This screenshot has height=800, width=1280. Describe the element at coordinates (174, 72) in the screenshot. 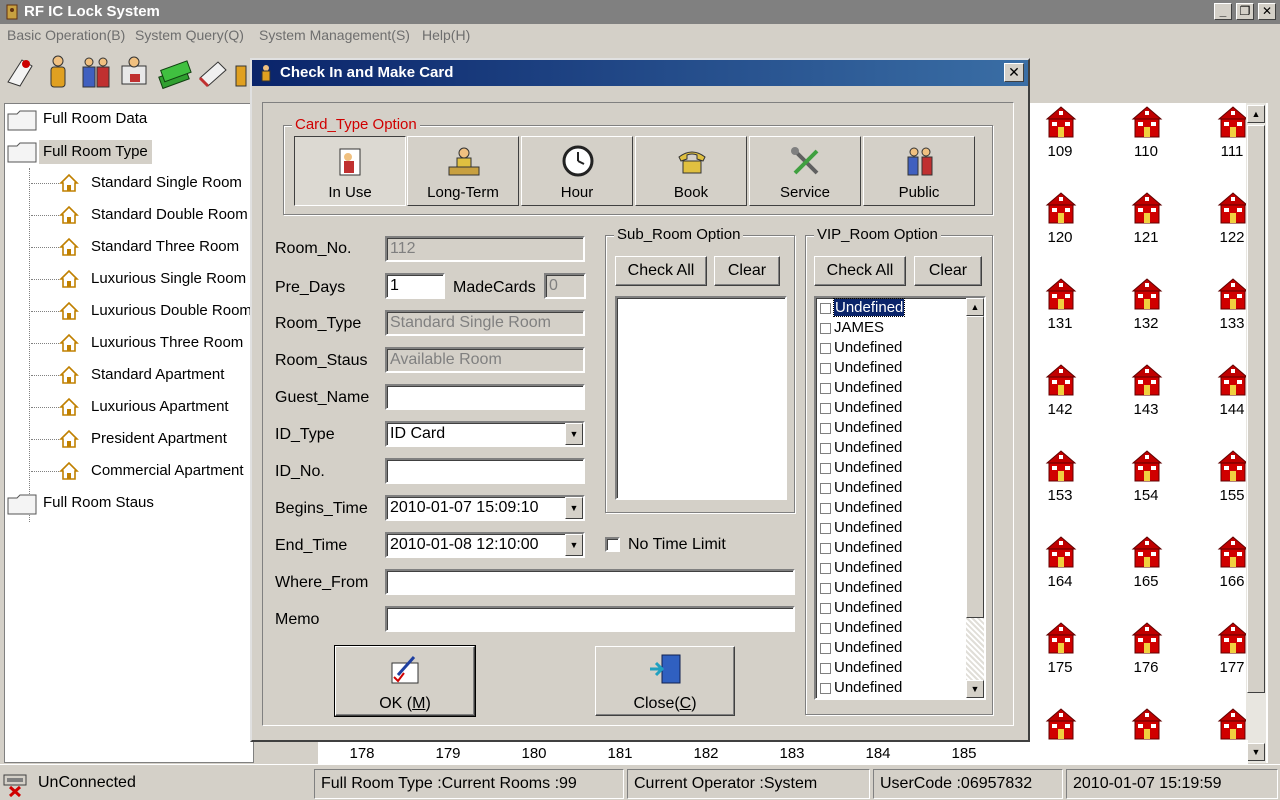

I see `toolbar-money-button` at that location.